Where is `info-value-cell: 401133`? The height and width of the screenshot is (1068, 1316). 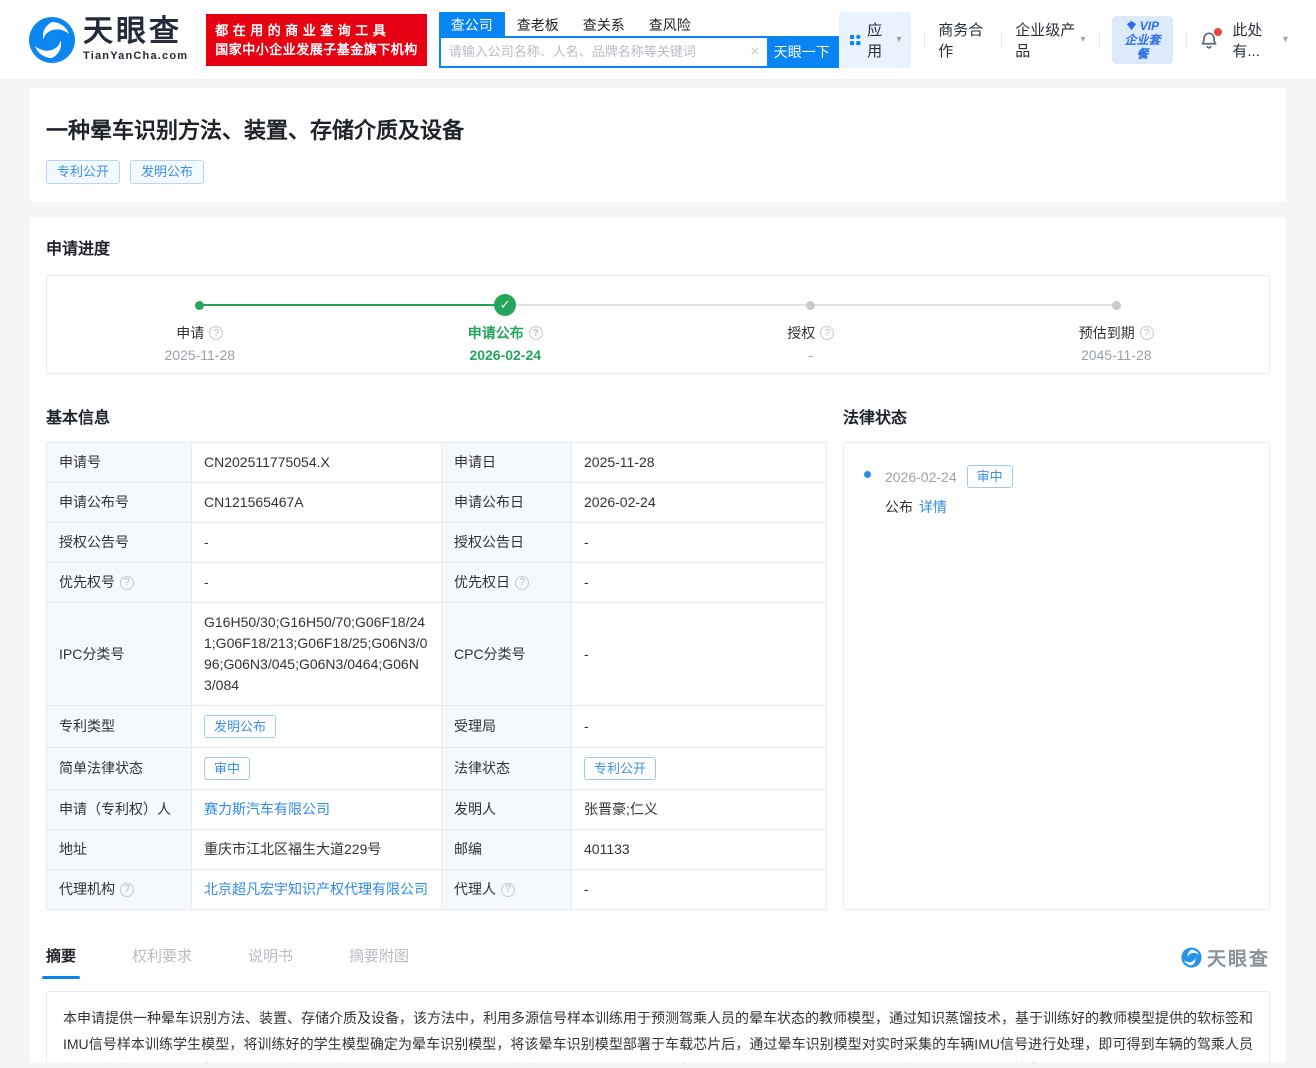
info-value-cell: 401133 is located at coordinates (699, 849).